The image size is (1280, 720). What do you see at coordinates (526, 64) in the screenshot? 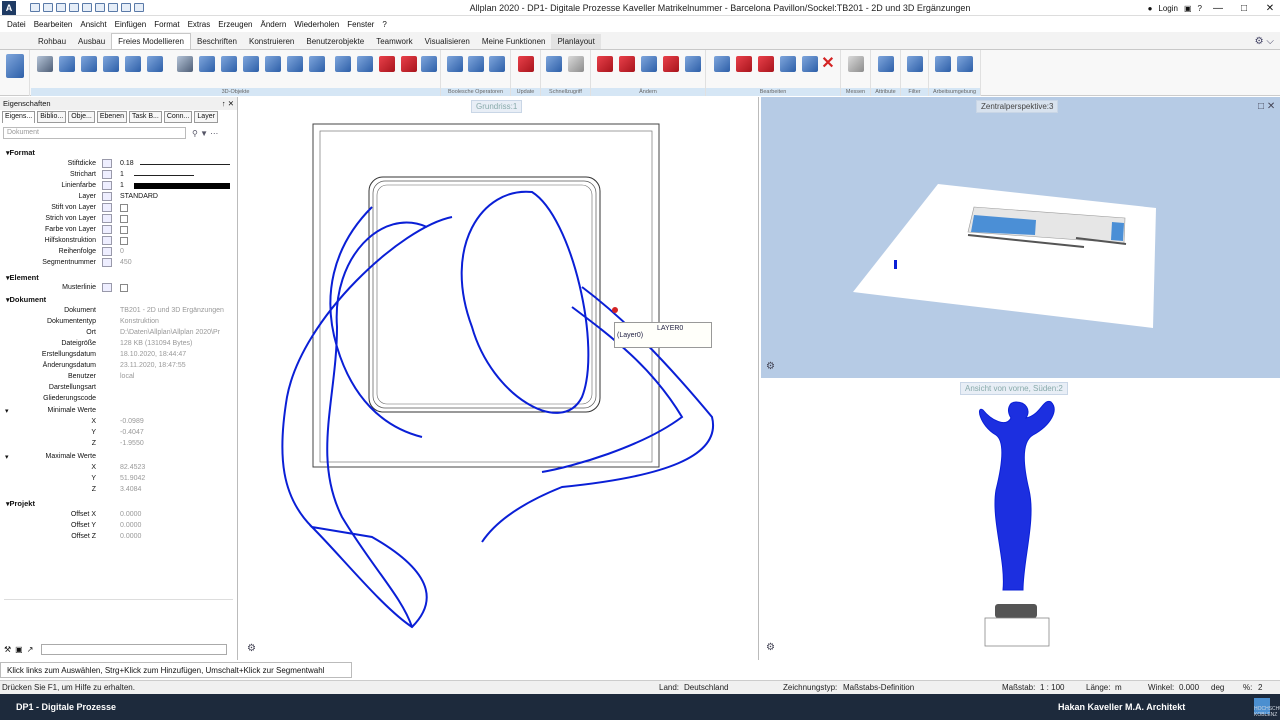
I see `update-icon` at bounding box center [526, 64].